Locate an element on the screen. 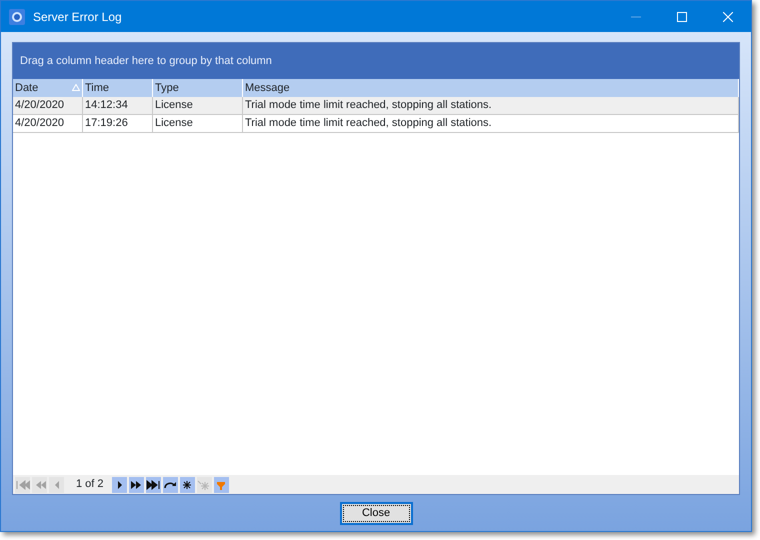 The image size is (760, 540). append-button is located at coordinates (187, 484).